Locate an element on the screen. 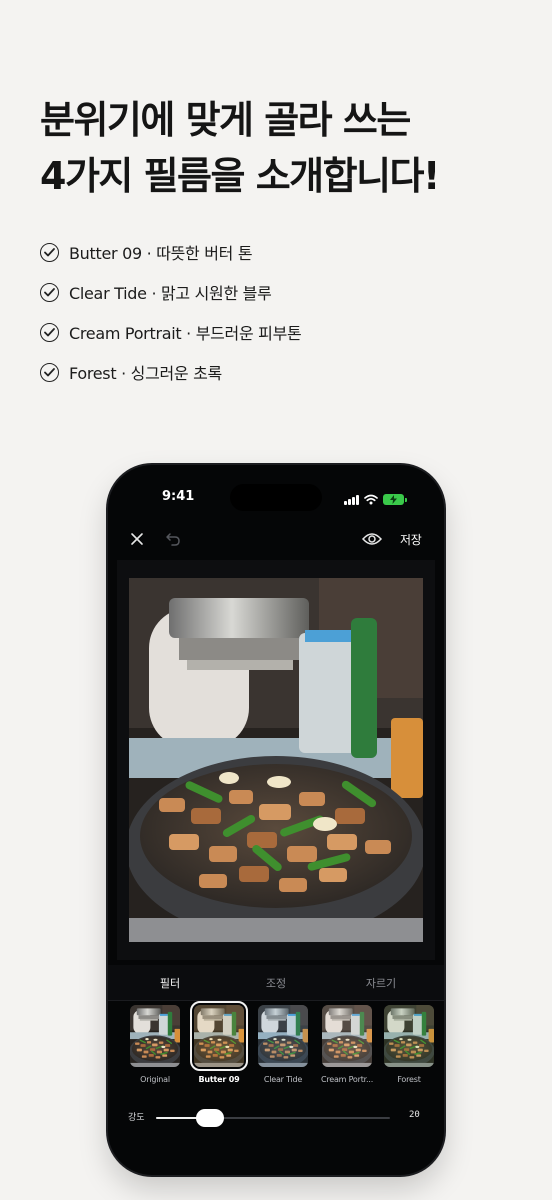  filter-thumb-label: Forest is located at coordinates (409, 1079).